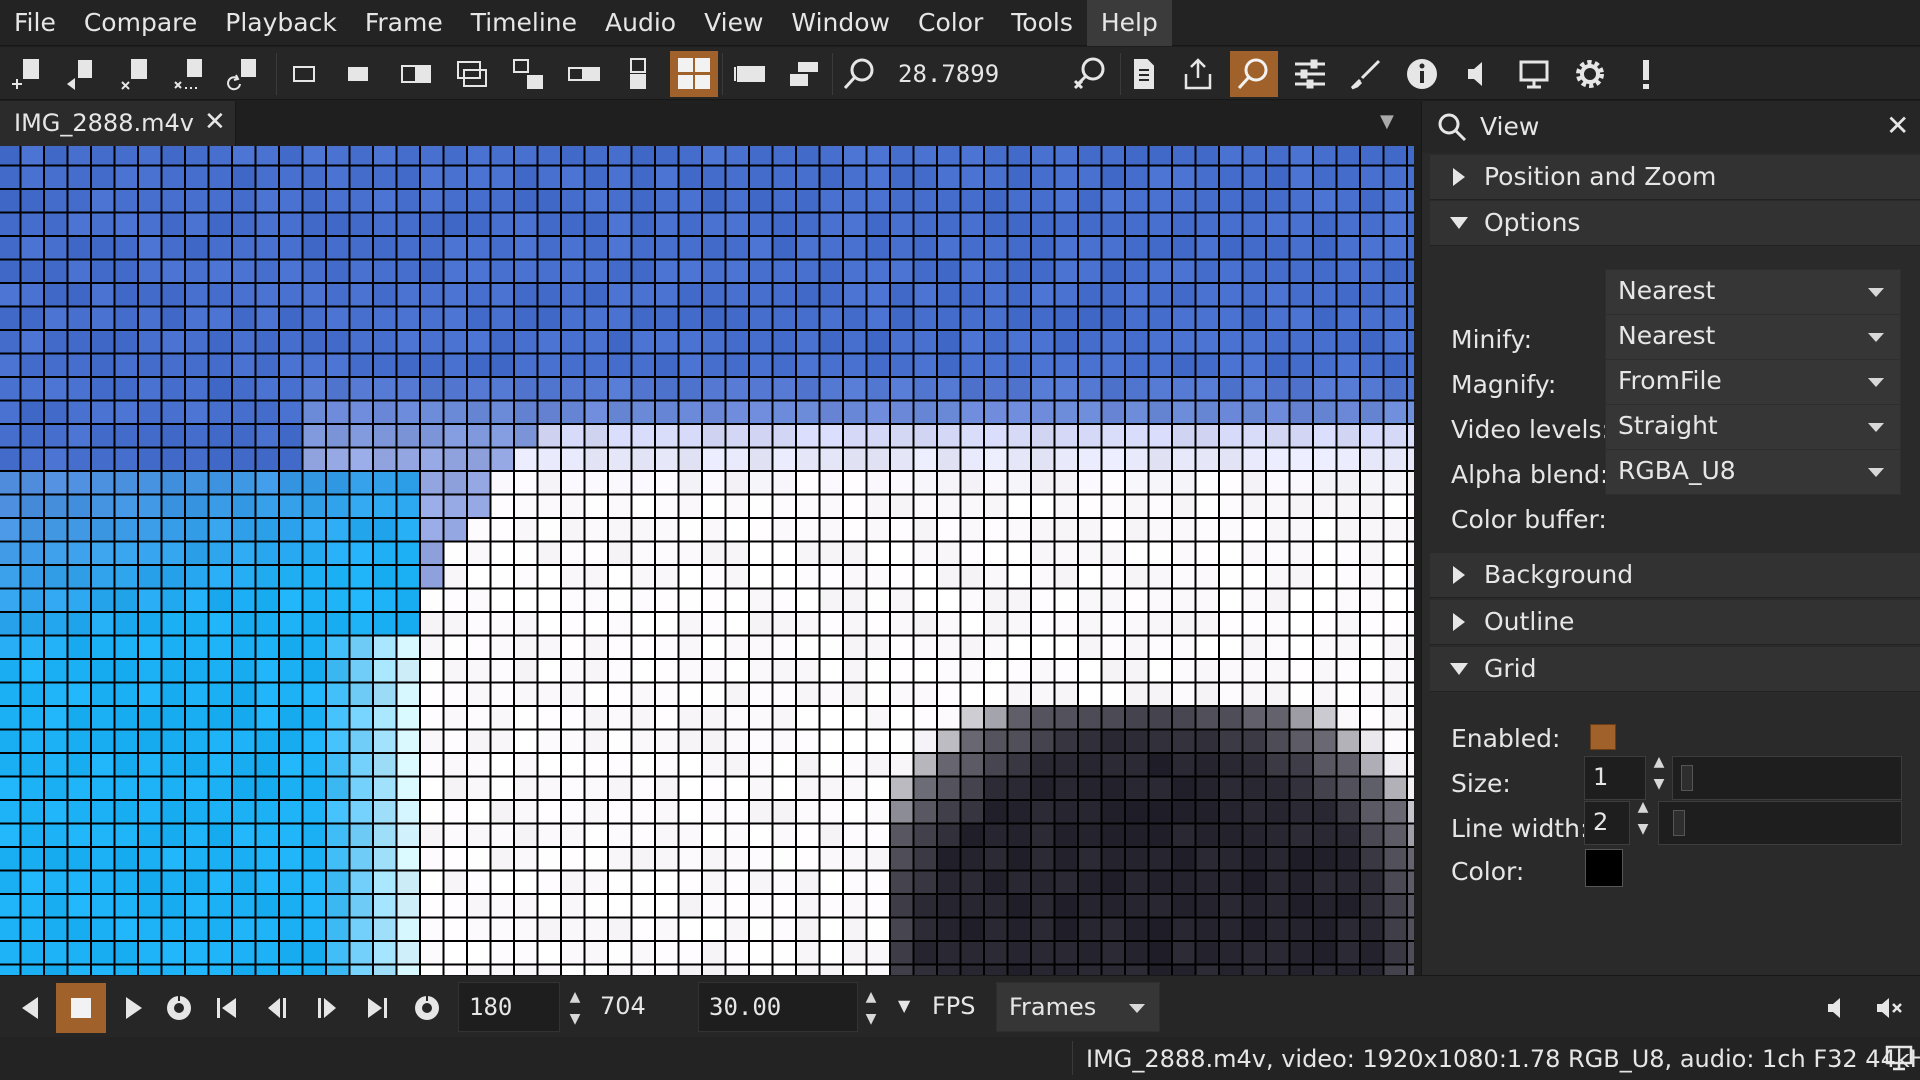  I want to click on close-file-icon, so click(82, 74).